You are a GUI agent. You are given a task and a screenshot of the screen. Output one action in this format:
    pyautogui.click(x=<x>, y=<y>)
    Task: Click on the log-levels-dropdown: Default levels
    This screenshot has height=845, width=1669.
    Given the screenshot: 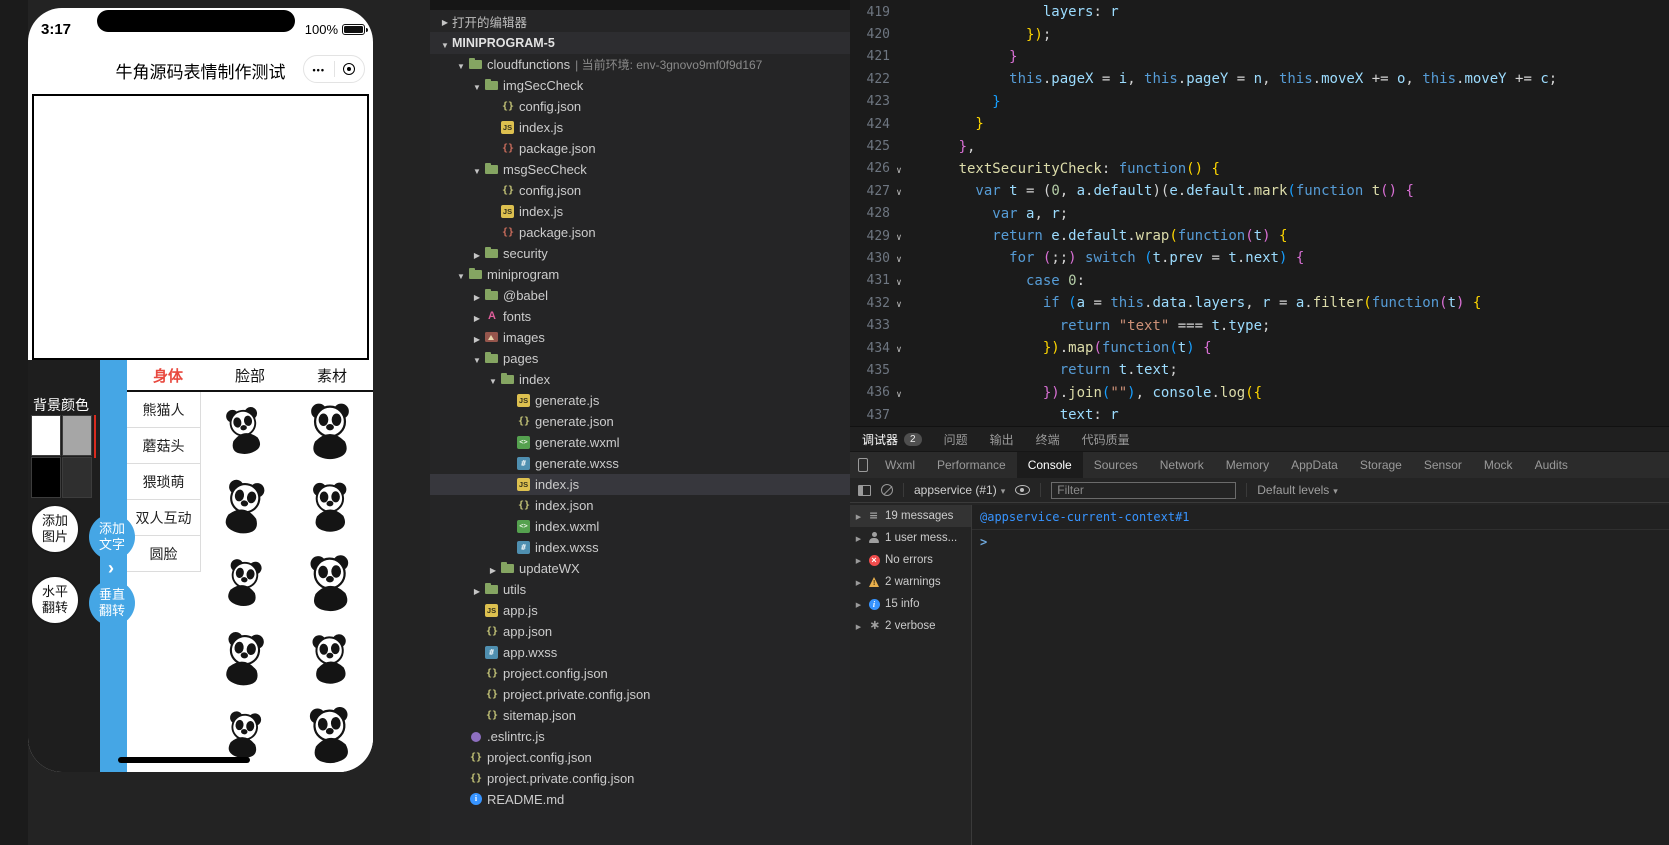 What is the action you would take?
    pyautogui.click(x=1297, y=490)
    